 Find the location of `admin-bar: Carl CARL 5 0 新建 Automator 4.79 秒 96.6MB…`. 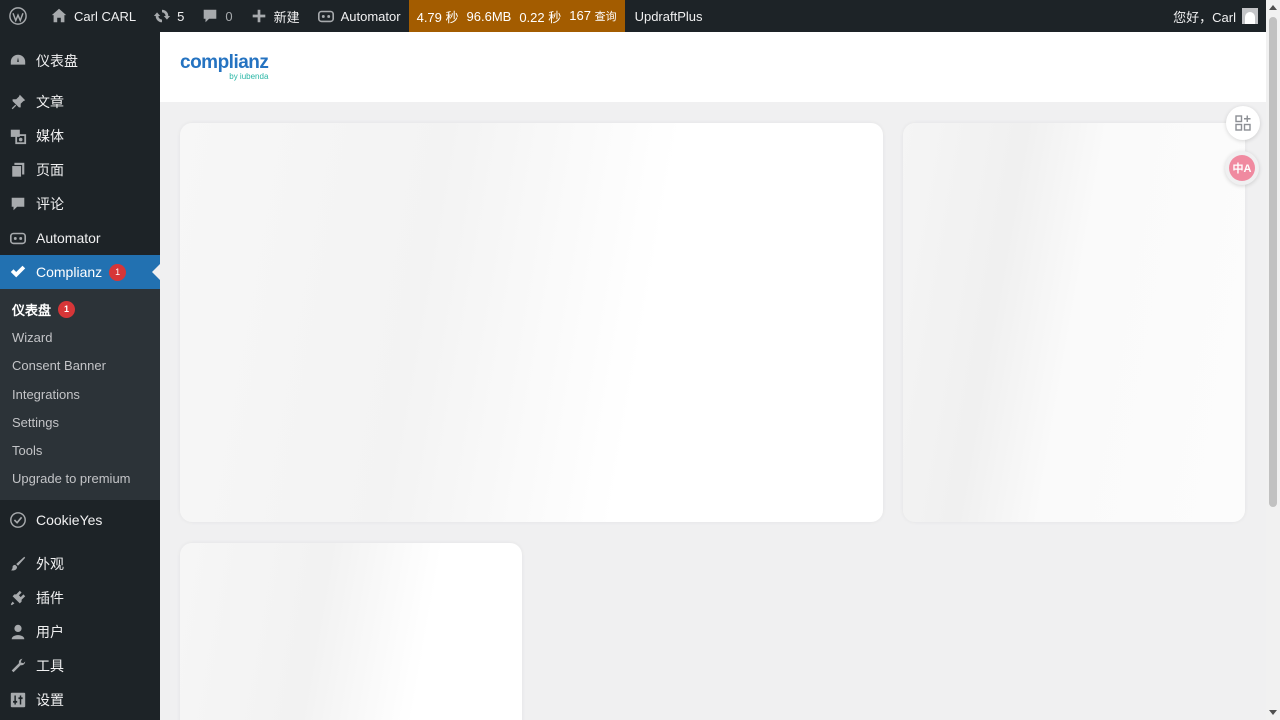

admin-bar: Carl CARL 5 0 新建 Automator 4.79 秒 96.6MB… is located at coordinates (633, 16).